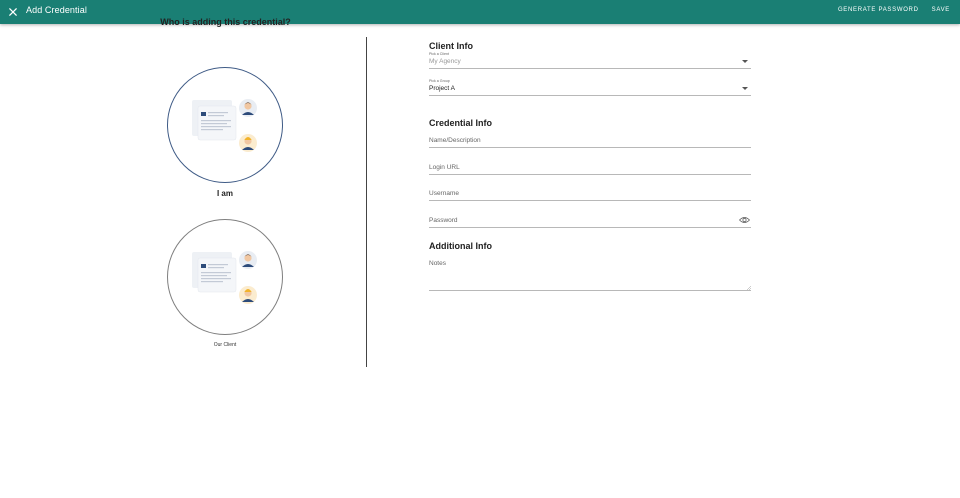 This screenshot has width=960, height=498. What do you see at coordinates (451, 46) in the screenshot?
I see `client-info-title: Client Info` at bounding box center [451, 46].